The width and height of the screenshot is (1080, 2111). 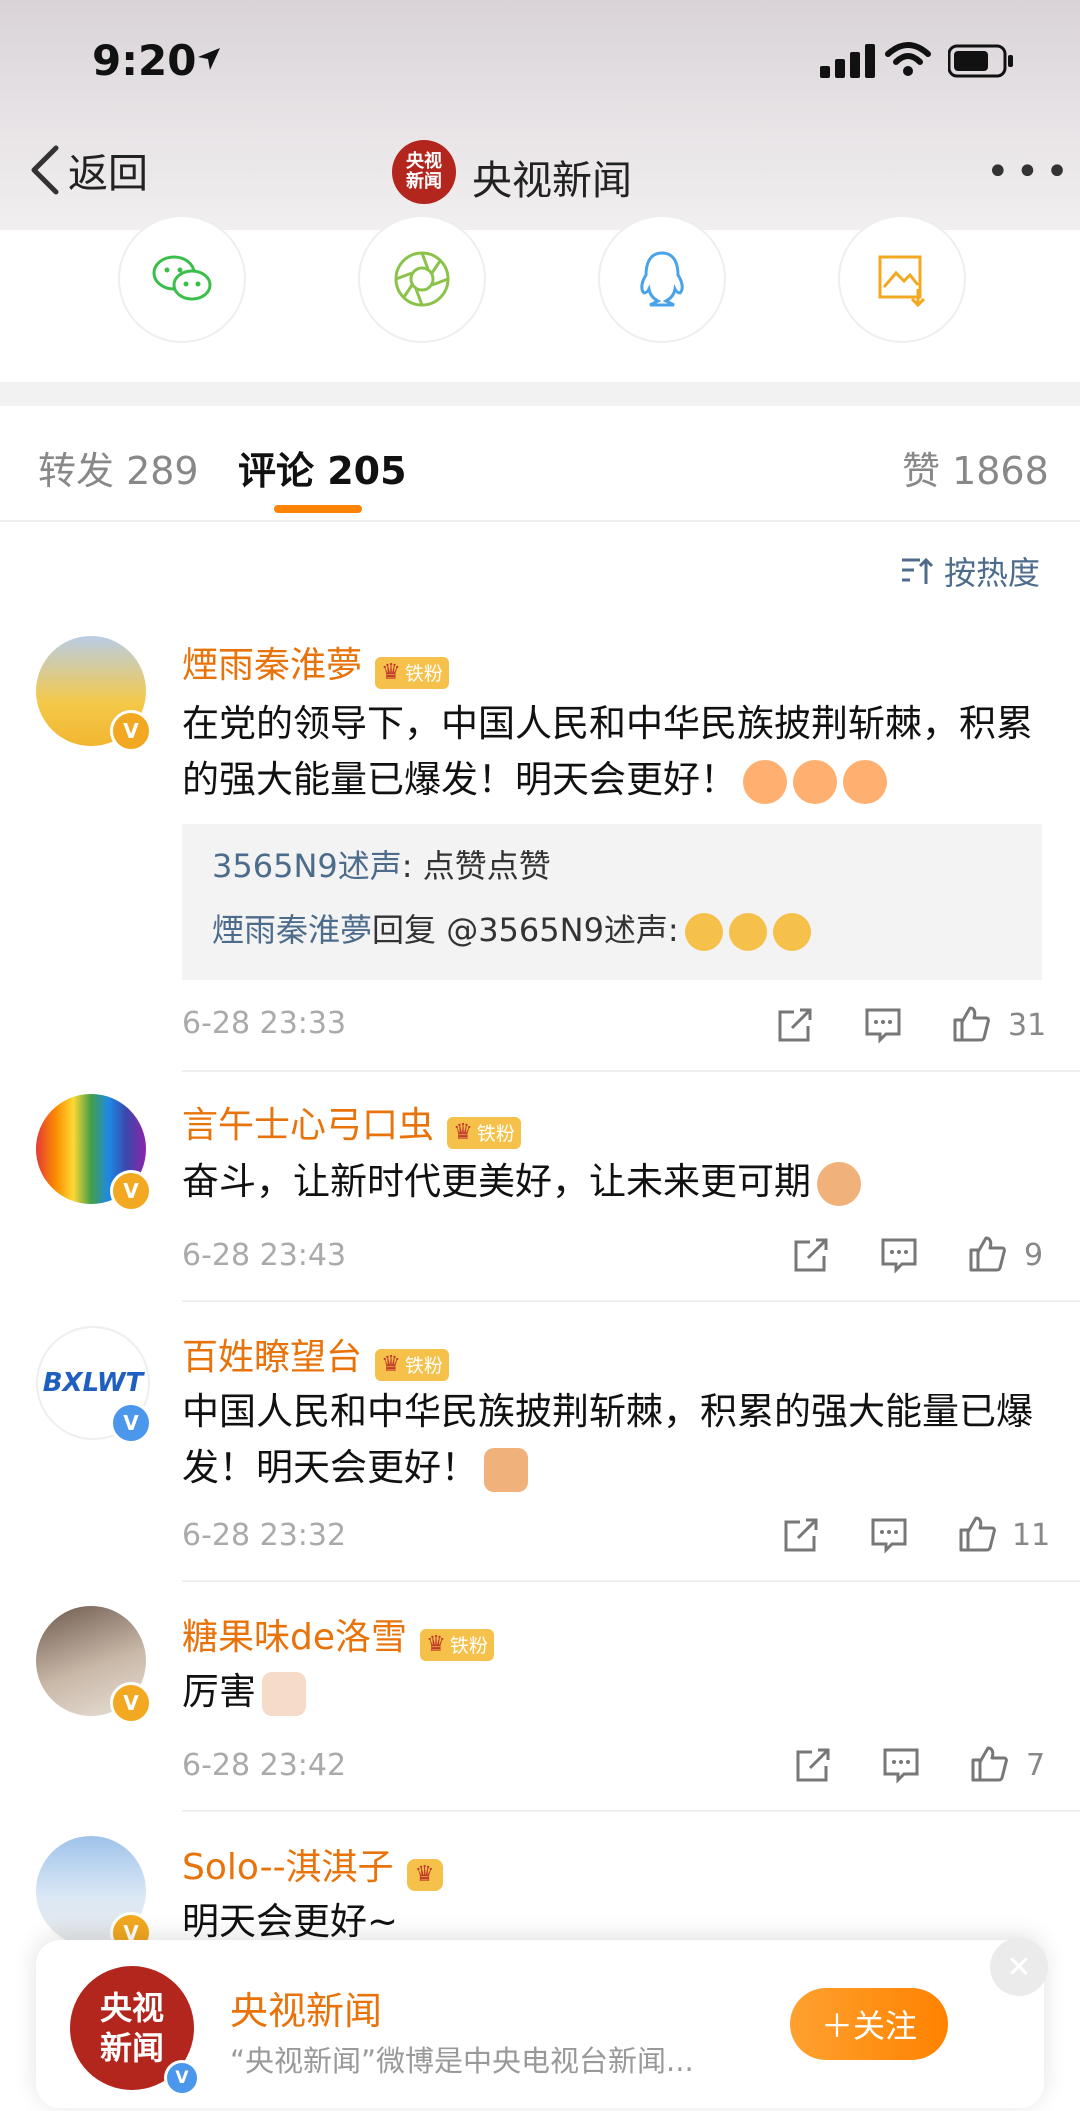 What do you see at coordinates (93, 1383) in the screenshot?
I see `avatar-text: BXLWT` at bounding box center [93, 1383].